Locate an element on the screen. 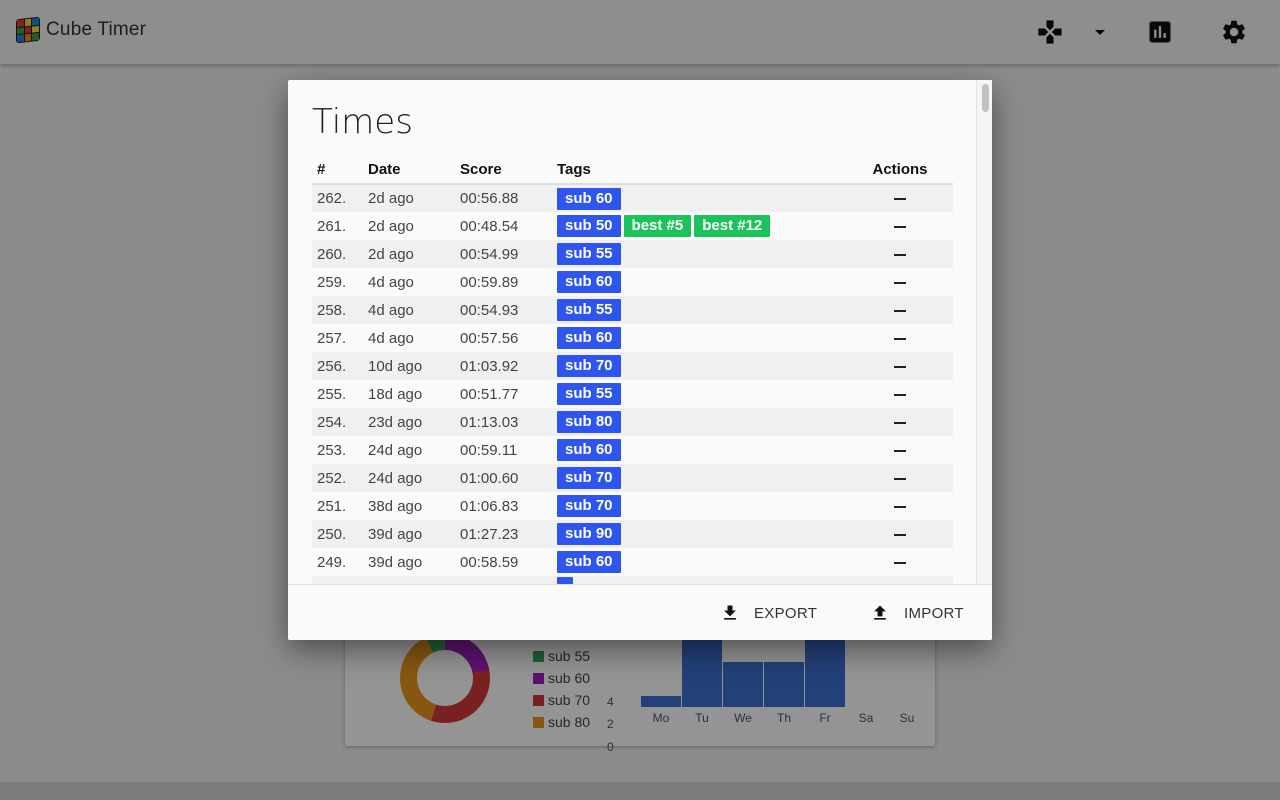 Image resolution: width=1280 pixels, height=800 pixels. table-row: 252. 24d ago 01:00.60 sub 70 is located at coordinates (632, 478).